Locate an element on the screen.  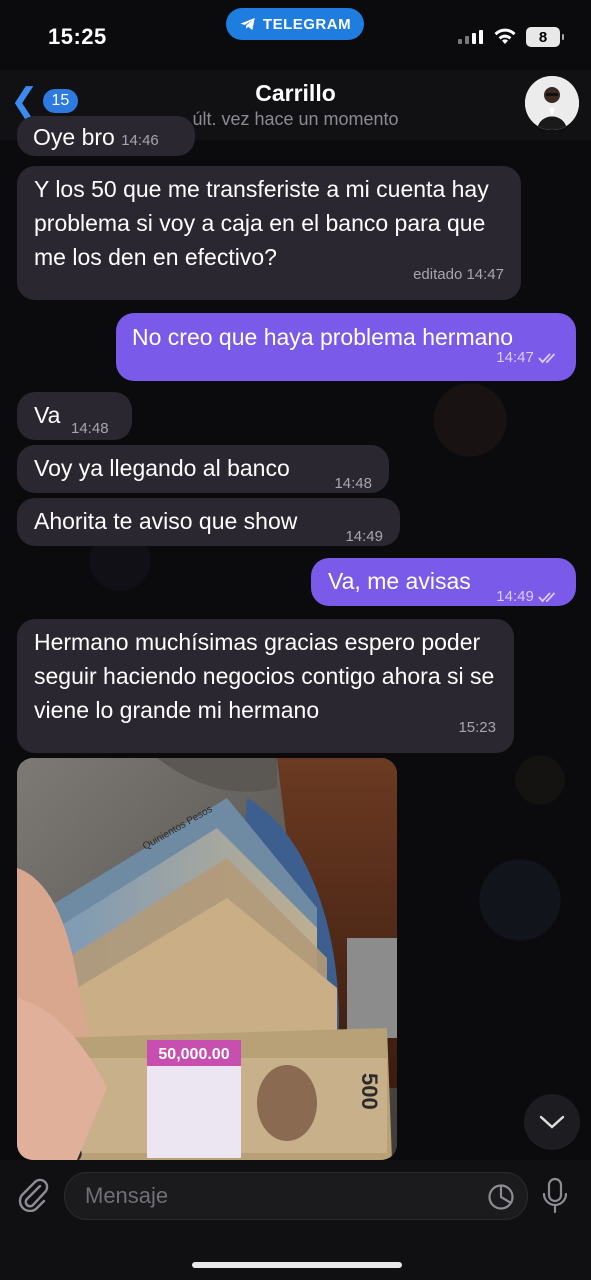
message-meta: 14:49 is located at coordinates (528, 597).